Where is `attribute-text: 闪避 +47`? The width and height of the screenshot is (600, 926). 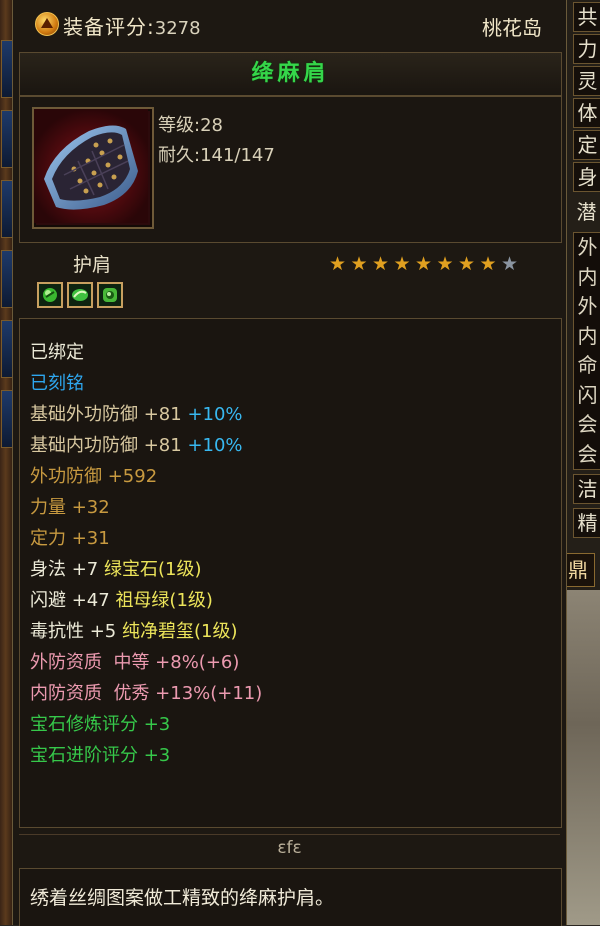 attribute-text: 闪避 +47 is located at coordinates (73, 600).